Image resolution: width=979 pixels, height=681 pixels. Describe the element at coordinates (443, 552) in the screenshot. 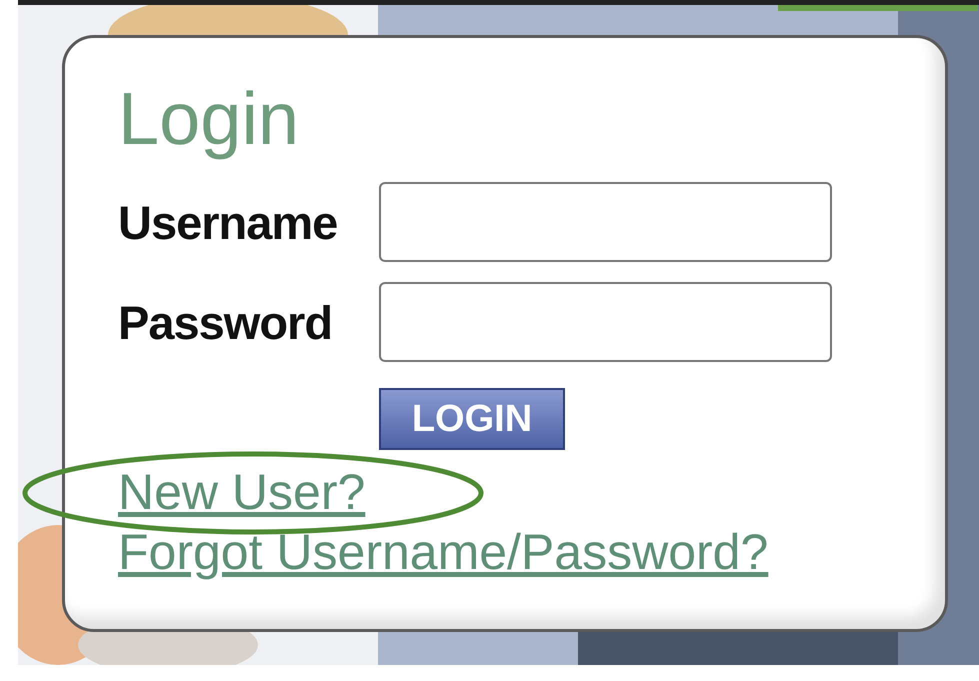

I see `link: Forgot Username/Password?` at that location.